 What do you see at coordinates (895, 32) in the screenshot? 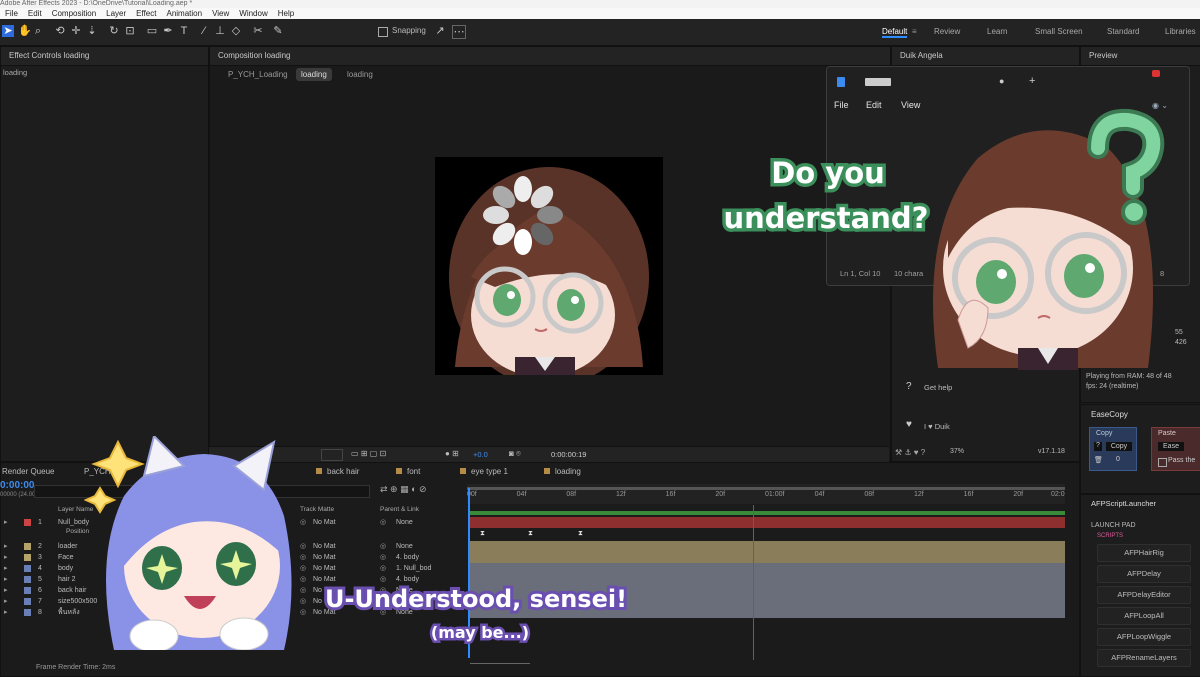
I see `workspace-tab-default: Default` at bounding box center [895, 32].